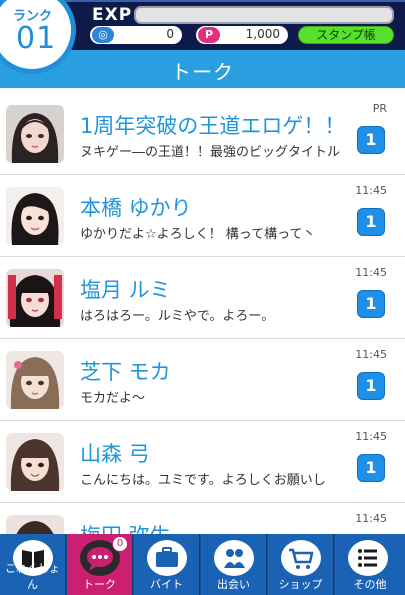 The width and height of the screenshot is (405, 595). I want to click on nav-label: 出会い, so click(233, 584).